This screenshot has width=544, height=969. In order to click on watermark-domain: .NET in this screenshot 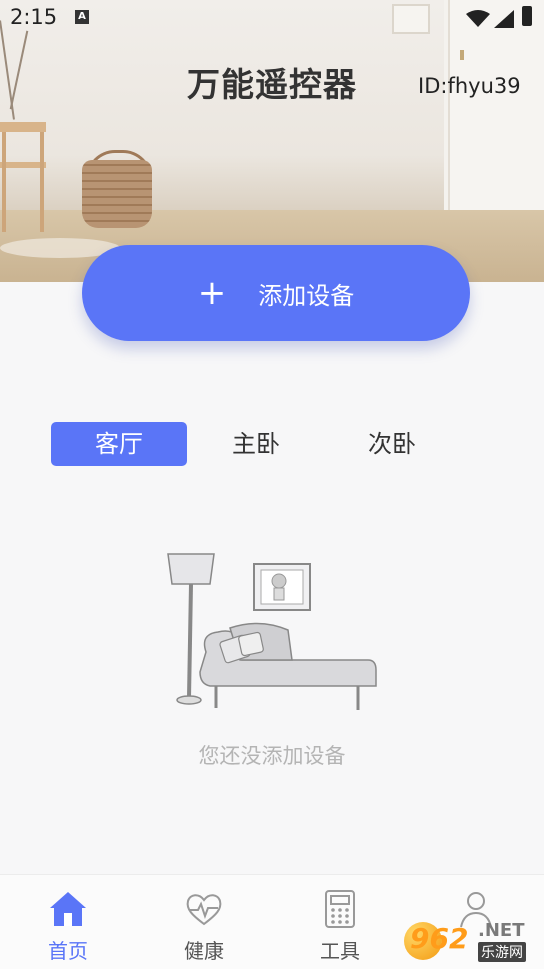, I will do `click(501, 930)`.